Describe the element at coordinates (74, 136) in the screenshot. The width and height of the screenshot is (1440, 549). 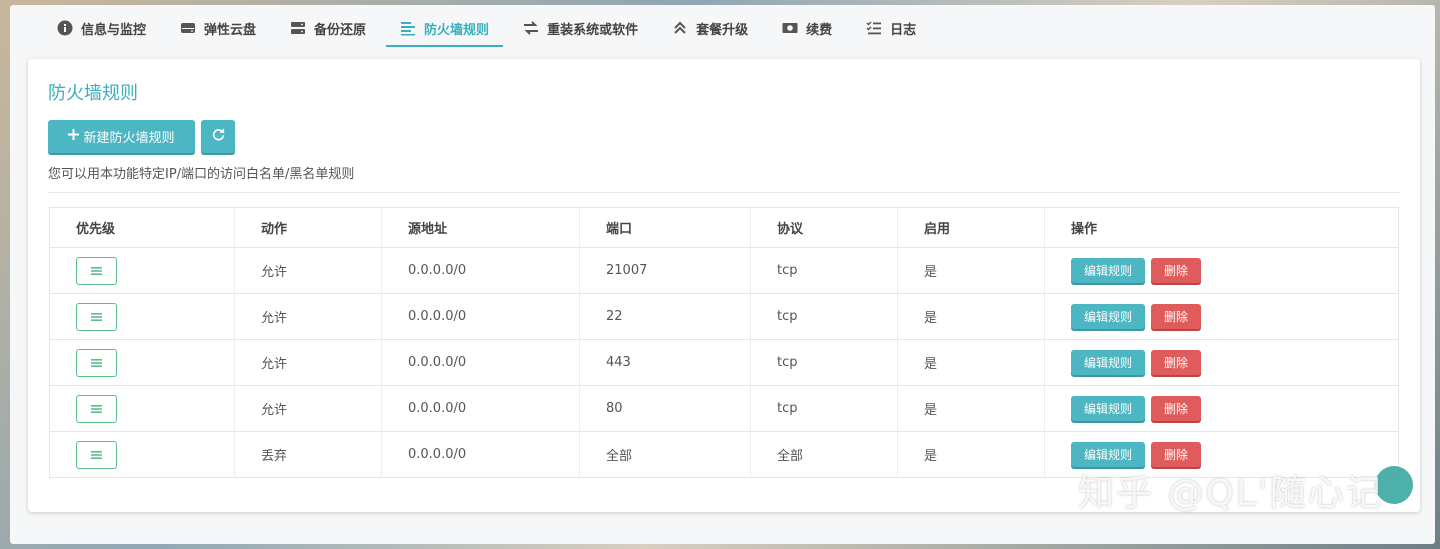
I see `plus-icon` at that location.